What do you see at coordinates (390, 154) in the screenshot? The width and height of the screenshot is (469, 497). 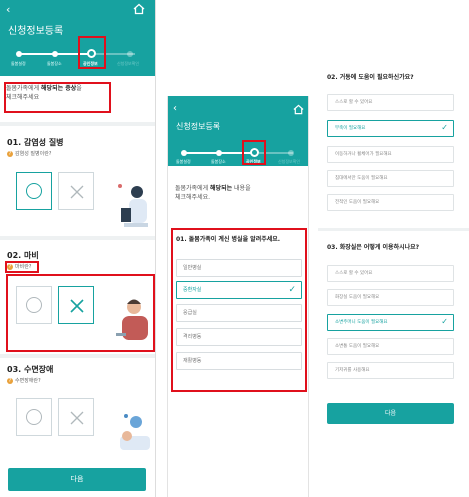 I see `option-mobility: 이동하거나 휠체어가 필요해요` at bounding box center [390, 154].